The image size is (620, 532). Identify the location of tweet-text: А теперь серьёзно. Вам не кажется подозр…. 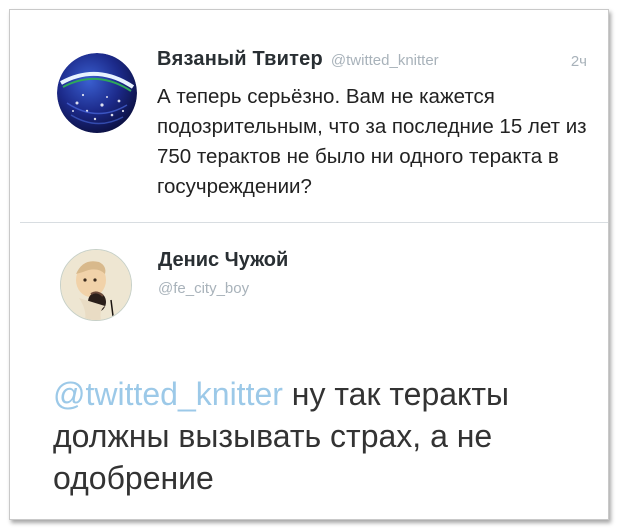
(372, 141).